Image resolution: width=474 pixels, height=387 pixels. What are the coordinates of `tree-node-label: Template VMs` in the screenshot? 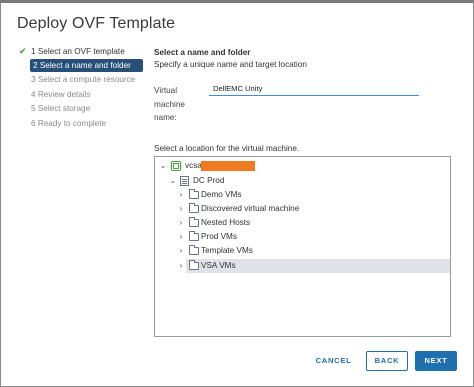 It's located at (227, 250).